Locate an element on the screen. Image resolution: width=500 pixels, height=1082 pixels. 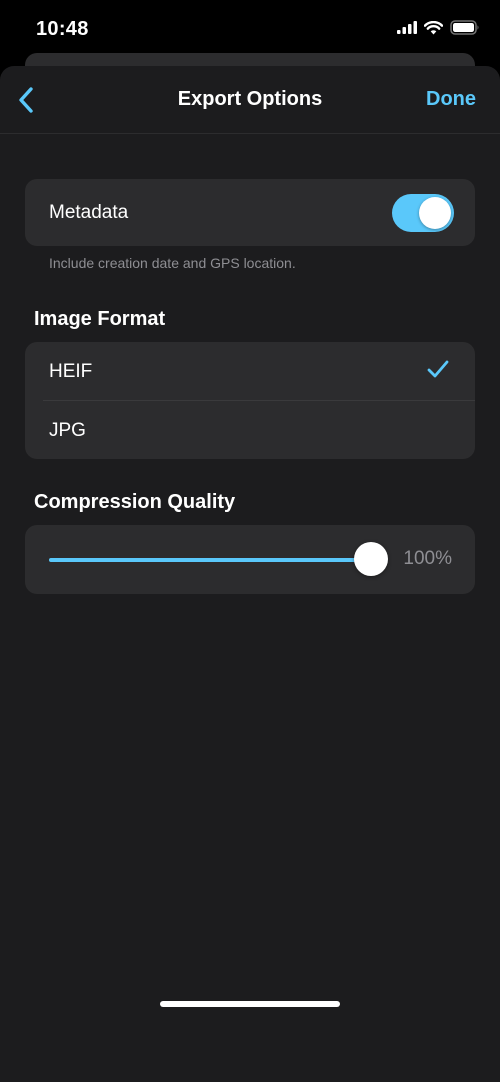
page-title: Export Options is located at coordinates (250, 99).